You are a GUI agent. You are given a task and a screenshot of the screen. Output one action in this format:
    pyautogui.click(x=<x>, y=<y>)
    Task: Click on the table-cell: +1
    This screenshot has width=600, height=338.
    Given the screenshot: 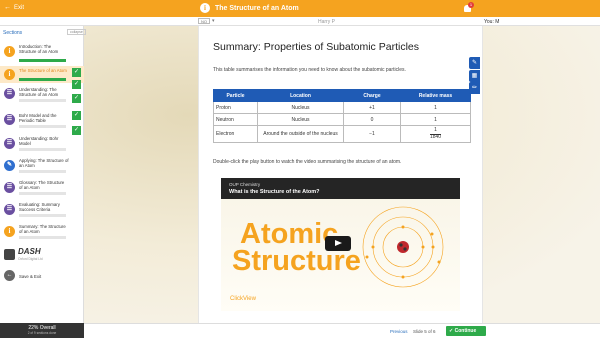 What is the action you would take?
    pyautogui.click(x=372, y=107)
    